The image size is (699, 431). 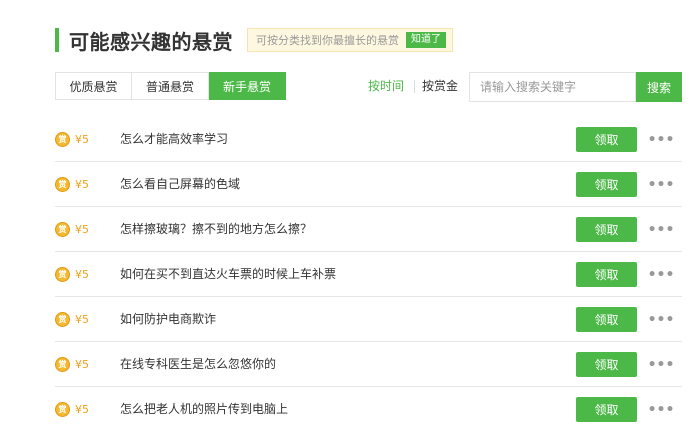 What do you see at coordinates (327, 40) in the screenshot?
I see `tip-text: 可按分类找到你最擅长的悬赏` at bounding box center [327, 40].